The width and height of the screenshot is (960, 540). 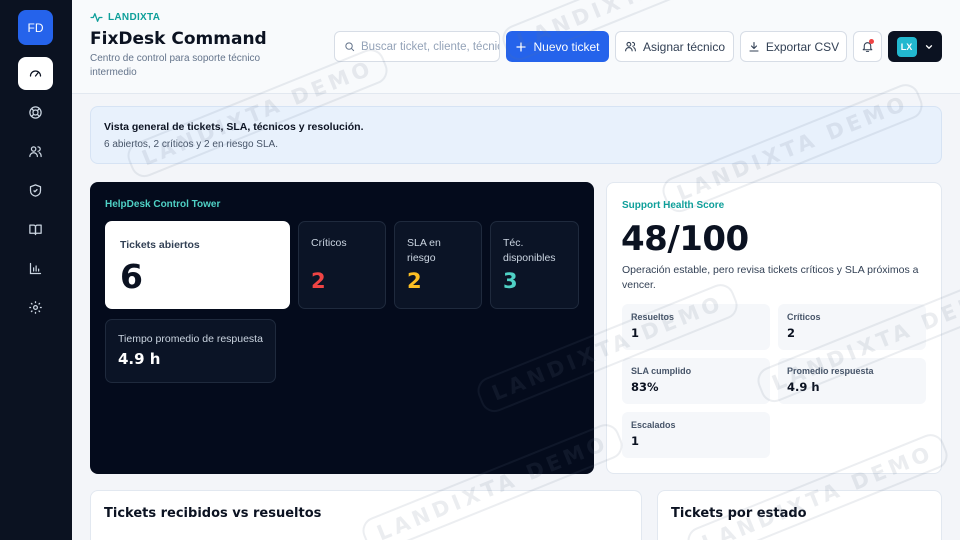 What do you see at coordinates (160, 245) in the screenshot?
I see `open-tickets-label: Tickets abiertos` at bounding box center [160, 245].